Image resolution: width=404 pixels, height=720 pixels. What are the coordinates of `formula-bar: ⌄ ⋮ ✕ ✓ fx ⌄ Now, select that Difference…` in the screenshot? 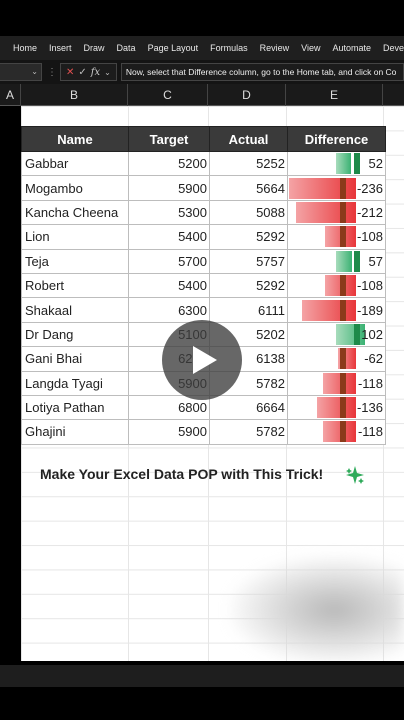 It's located at (202, 72).